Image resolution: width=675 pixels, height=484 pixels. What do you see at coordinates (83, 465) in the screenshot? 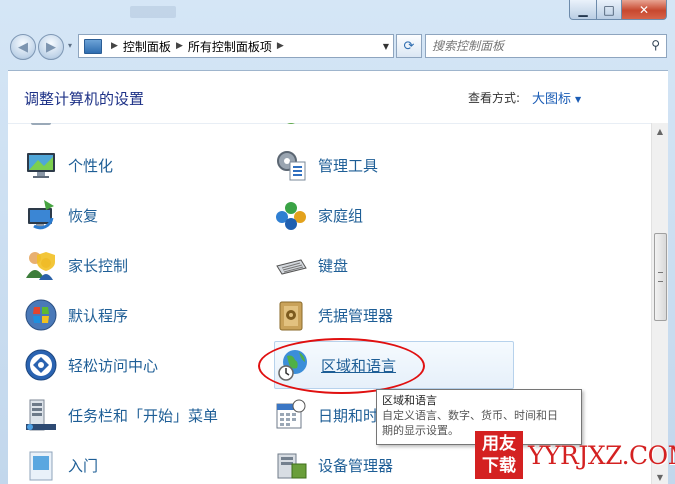
I see `item-label: 入门` at bounding box center [83, 465].